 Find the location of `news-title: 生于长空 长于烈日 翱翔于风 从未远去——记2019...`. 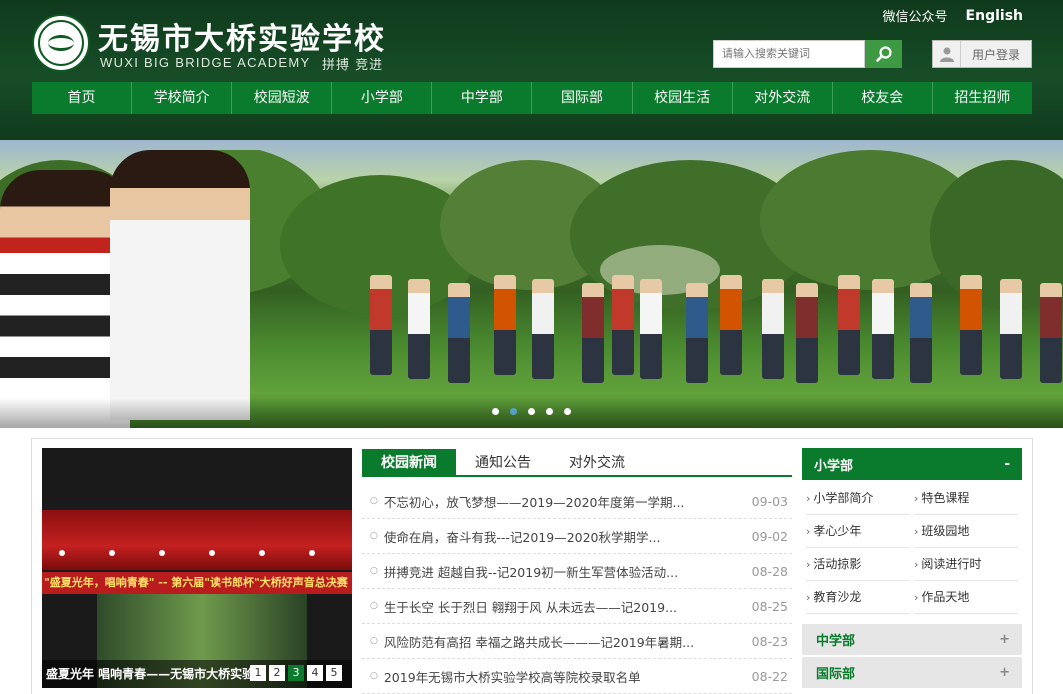

news-title: 生于长空 长于烈日 翱翔于风 从未远去——记2019... is located at coordinates (564, 606).